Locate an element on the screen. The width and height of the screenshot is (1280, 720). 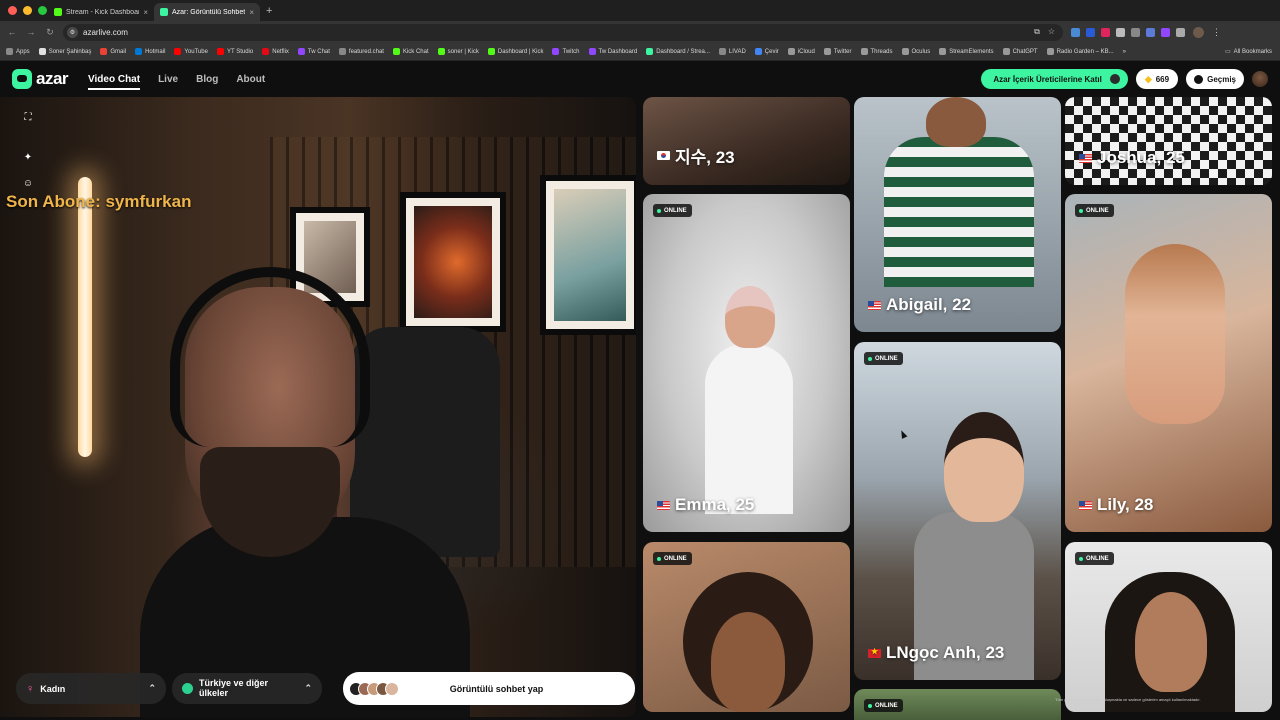
profile-card: 지수, 23 is located at coordinates (746, 141).